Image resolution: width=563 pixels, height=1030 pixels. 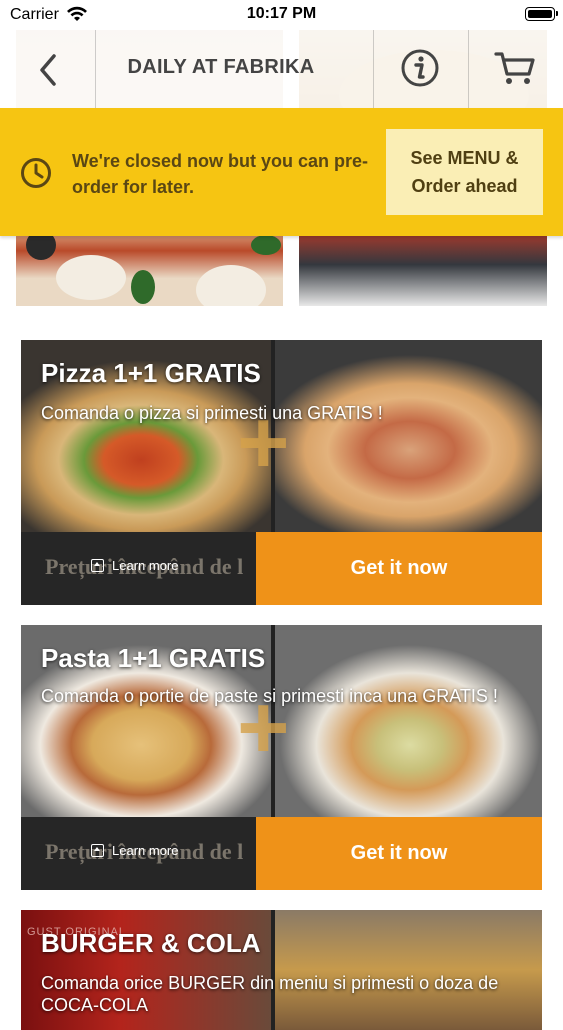 I want to click on page-title: DAILY AT FABRIKA, so click(x=221, y=67).